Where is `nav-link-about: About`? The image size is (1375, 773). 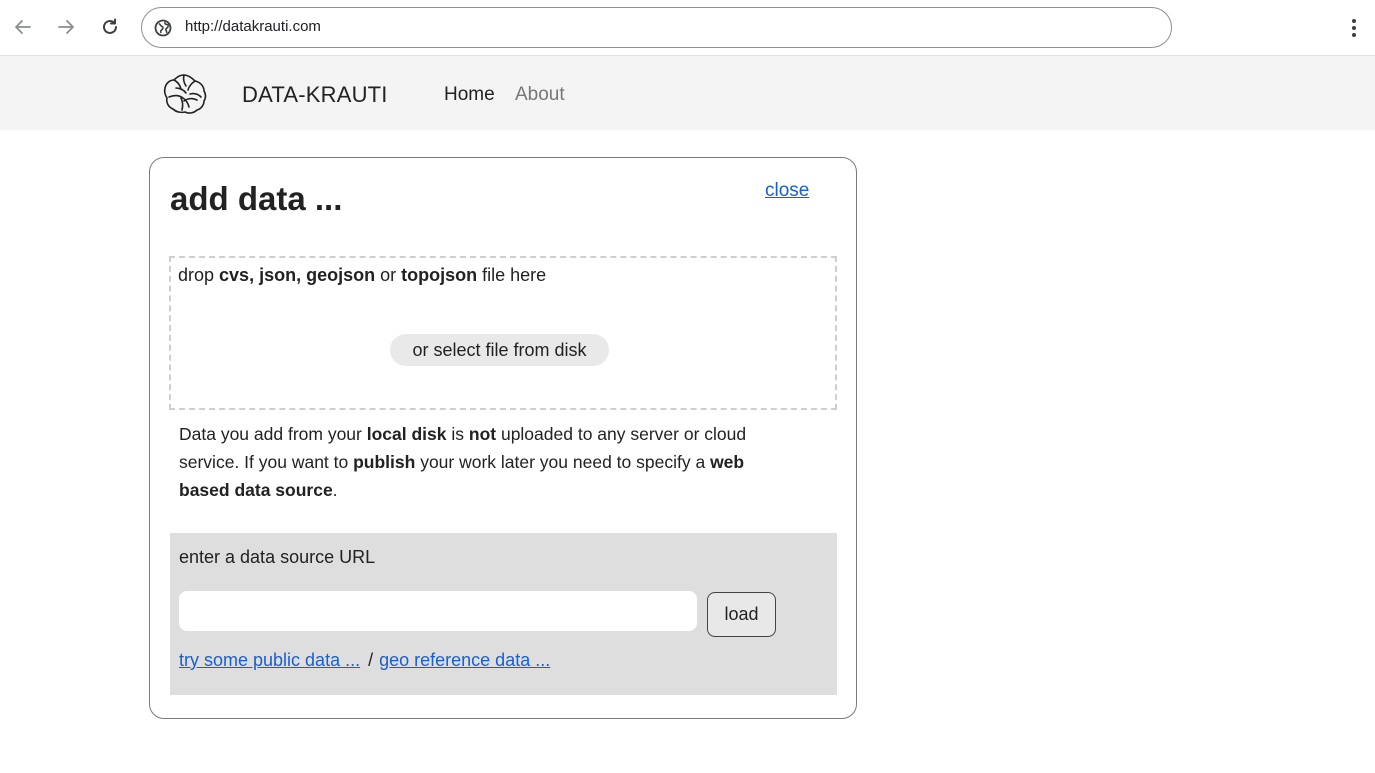
nav-link-about: About is located at coordinates (540, 95).